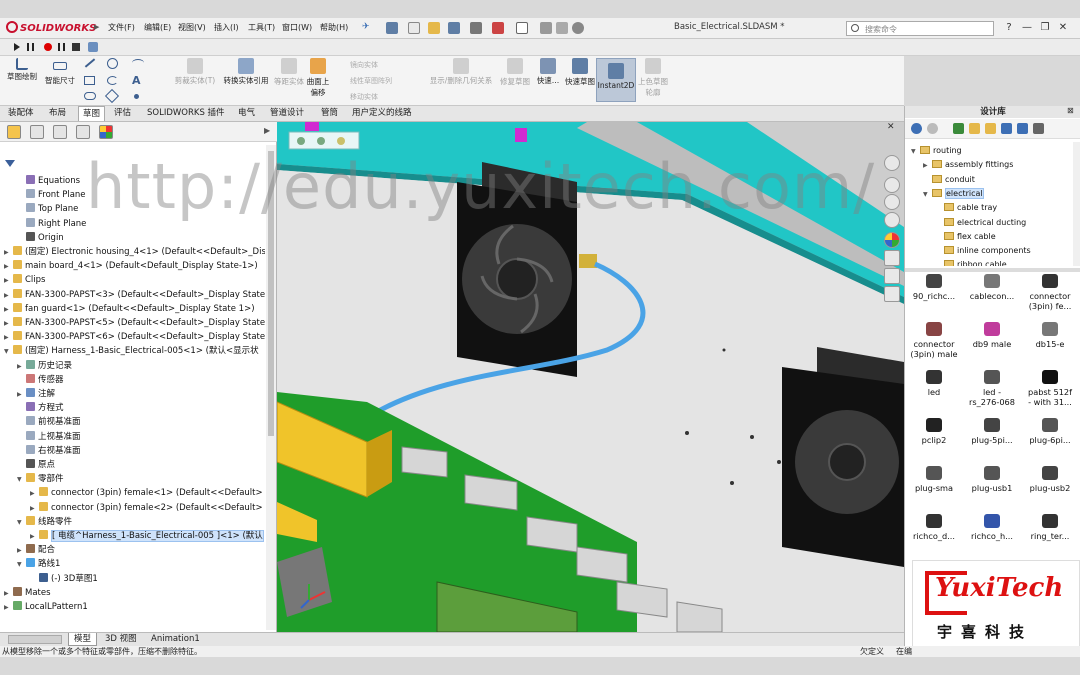  Describe the element at coordinates (60, 72) in the screenshot. I see `smart-dimension-button: 智能尺寸` at that location.